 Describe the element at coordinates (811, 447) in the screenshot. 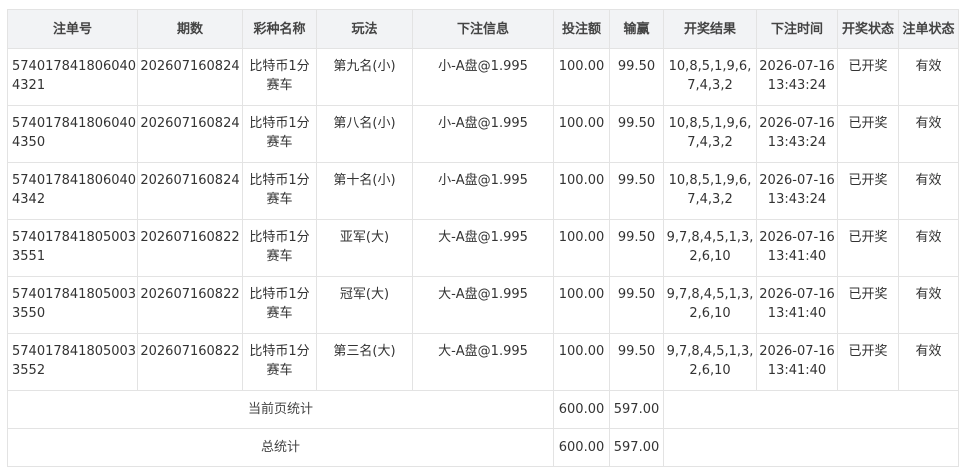

I see `grand-total-empty` at that location.